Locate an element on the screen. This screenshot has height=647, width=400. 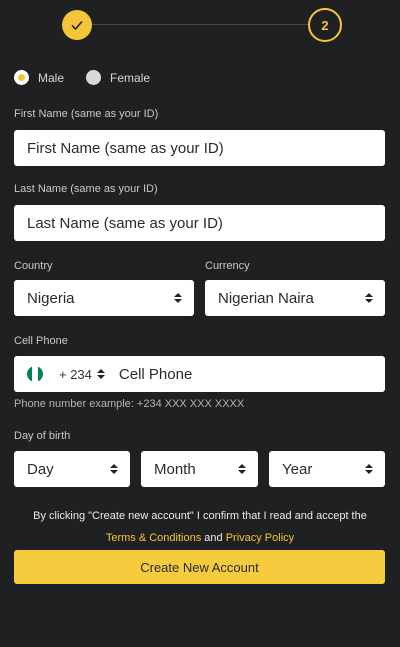
gender-male-option: Male is located at coordinates (39, 77).